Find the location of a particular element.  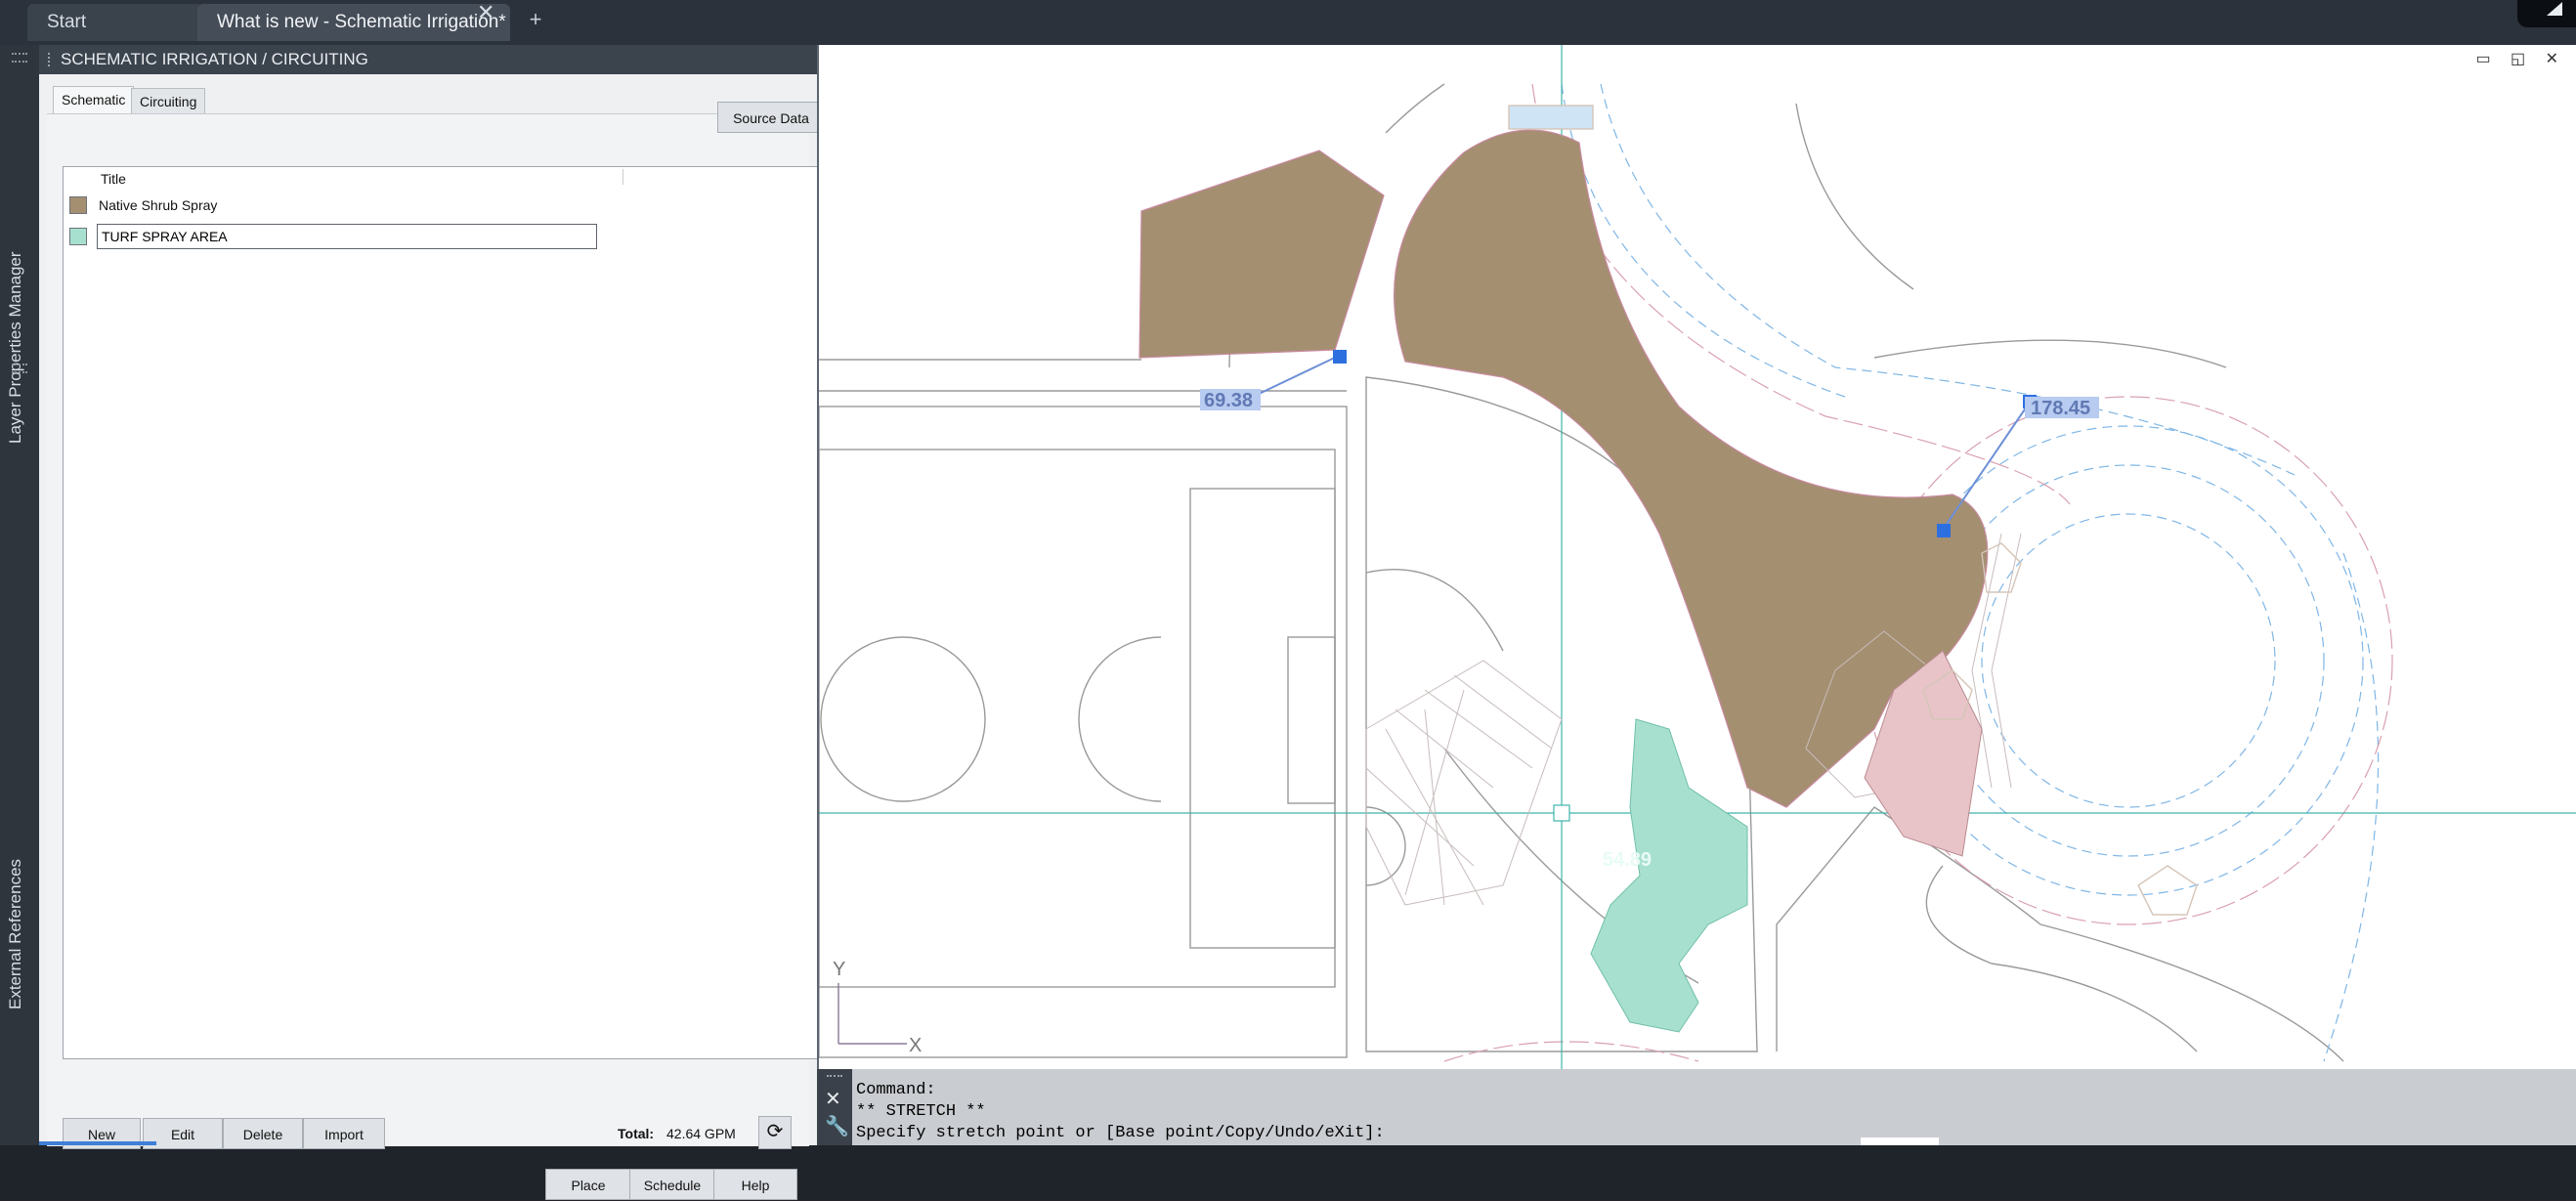

tab-start-label: Start is located at coordinates (67, 22).